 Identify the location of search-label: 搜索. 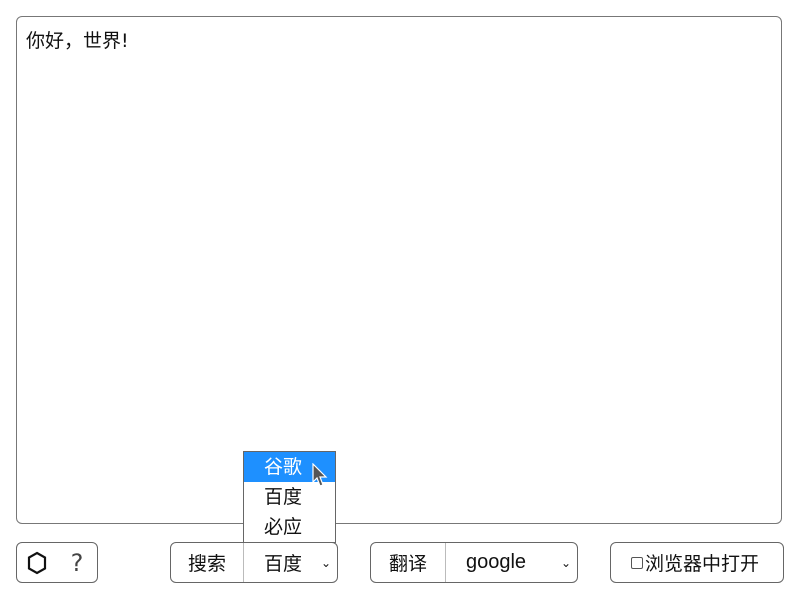
(207, 562).